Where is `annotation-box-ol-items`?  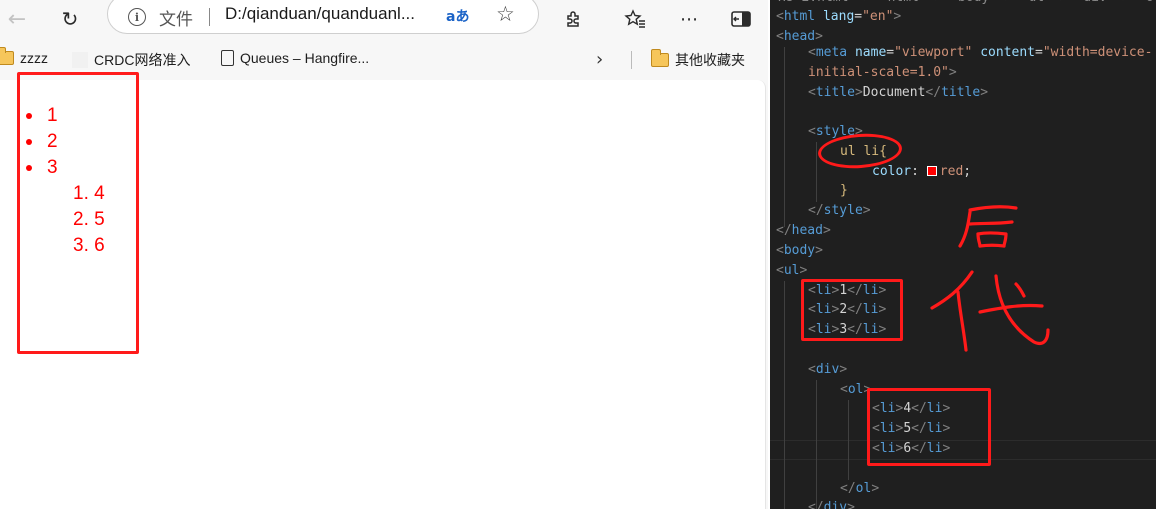
annotation-box-ol-items is located at coordinates (929, 427).